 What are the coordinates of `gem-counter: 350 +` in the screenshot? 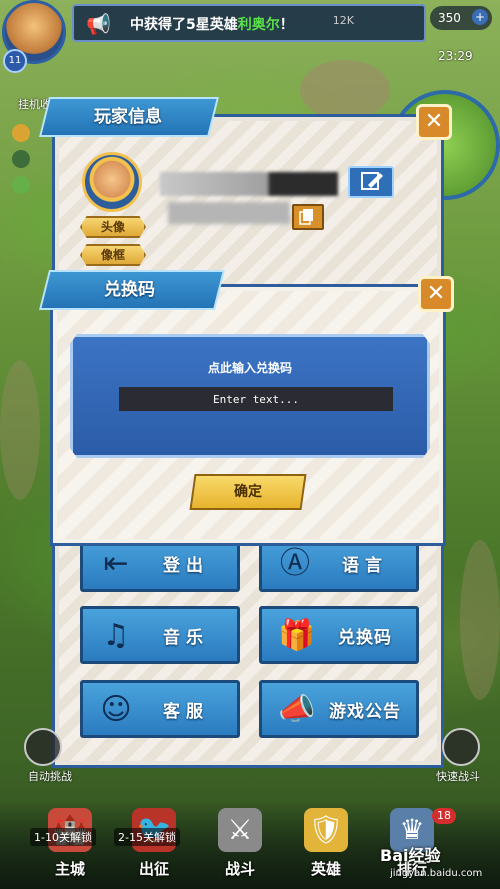 It's located at (461, 18).